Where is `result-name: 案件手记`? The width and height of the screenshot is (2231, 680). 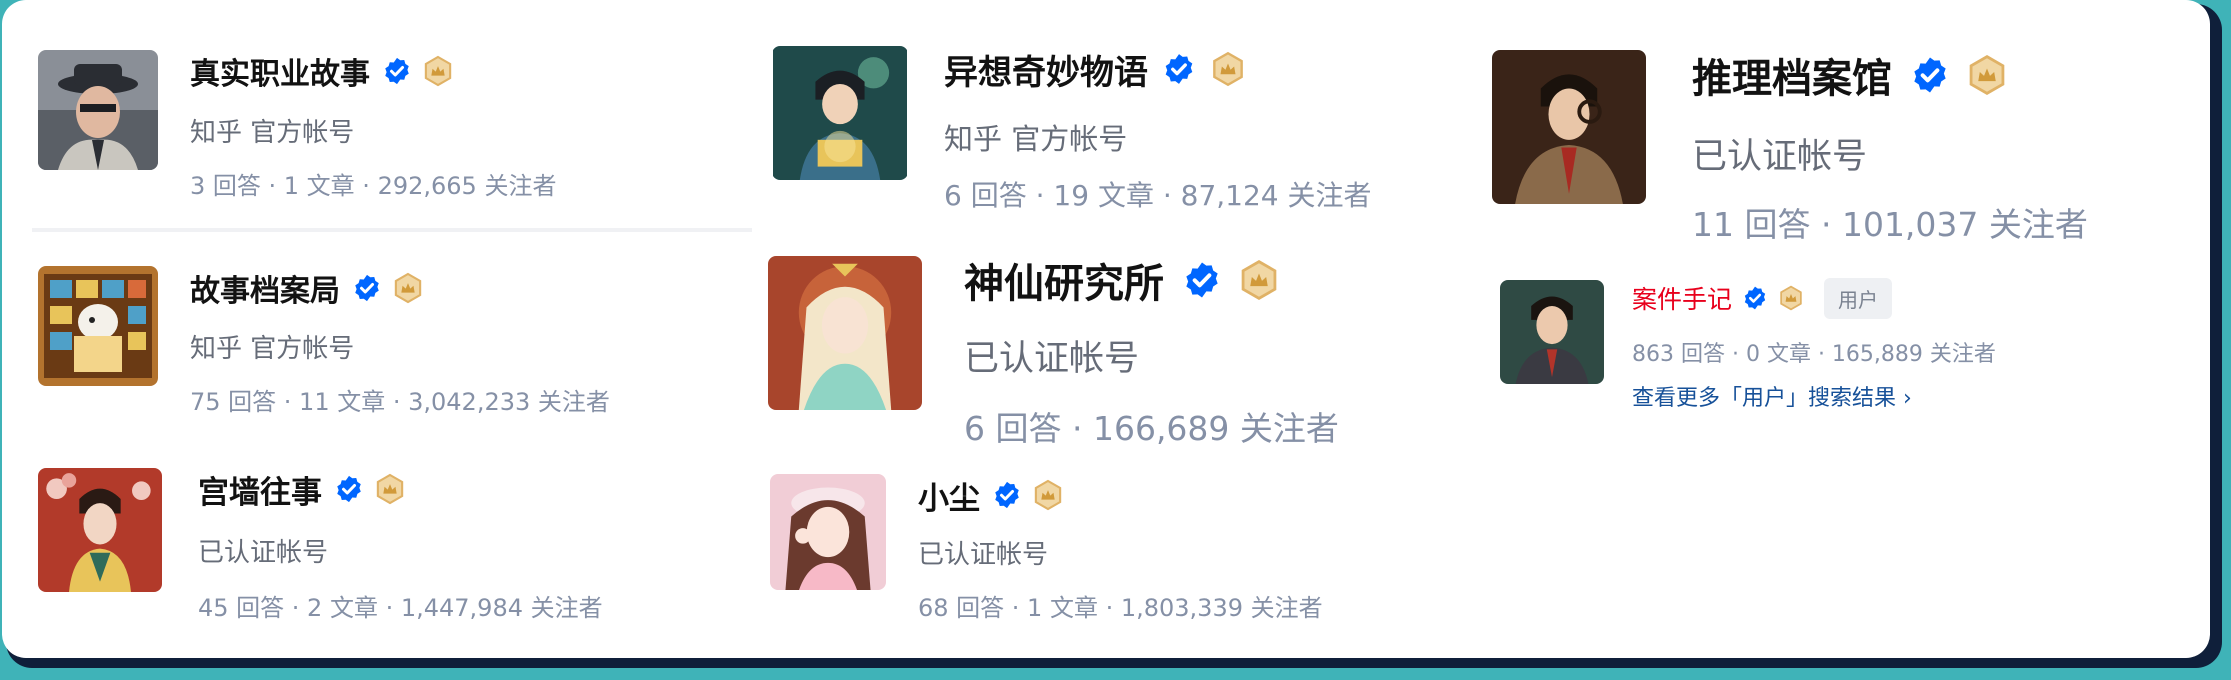
result-name: 案件手记 is located at coordinates (1682, 298).